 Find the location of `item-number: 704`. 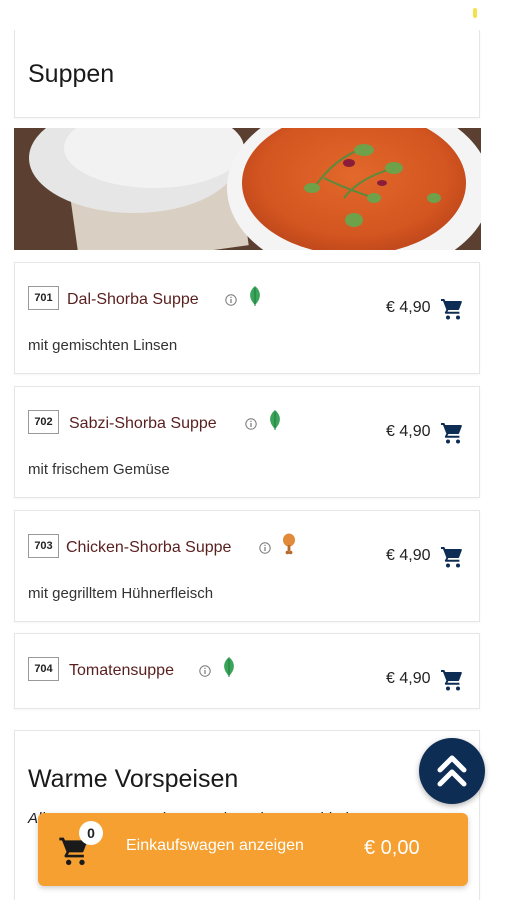

item-number: 704 is located at coordinates (43, 669).